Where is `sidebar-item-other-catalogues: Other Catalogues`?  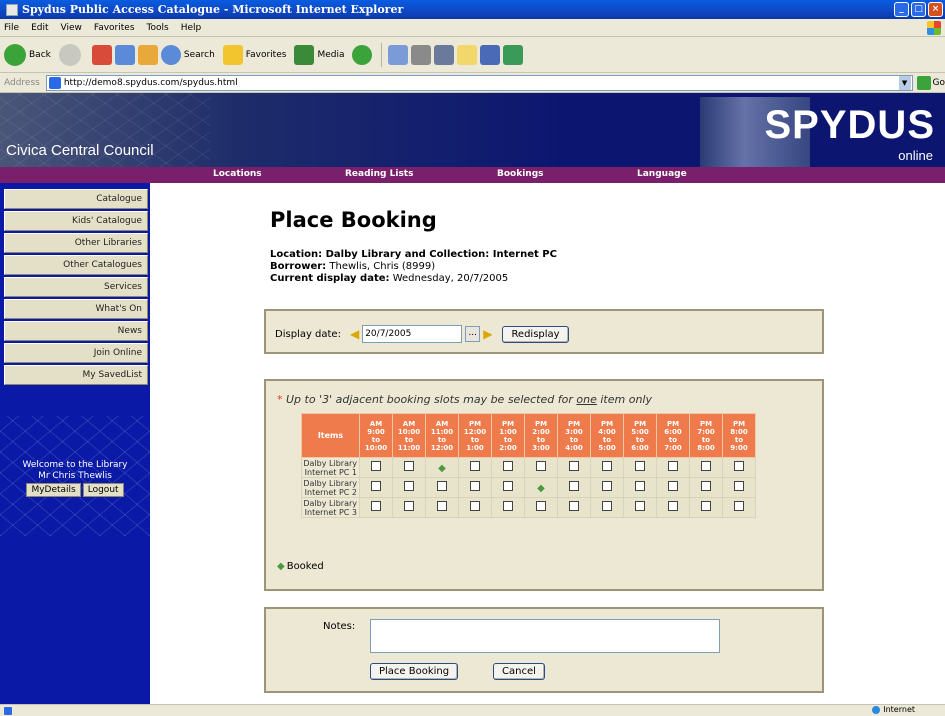 sidebar-item-other-catalogues: Other Catalogues is located at coordinates (76, 265).